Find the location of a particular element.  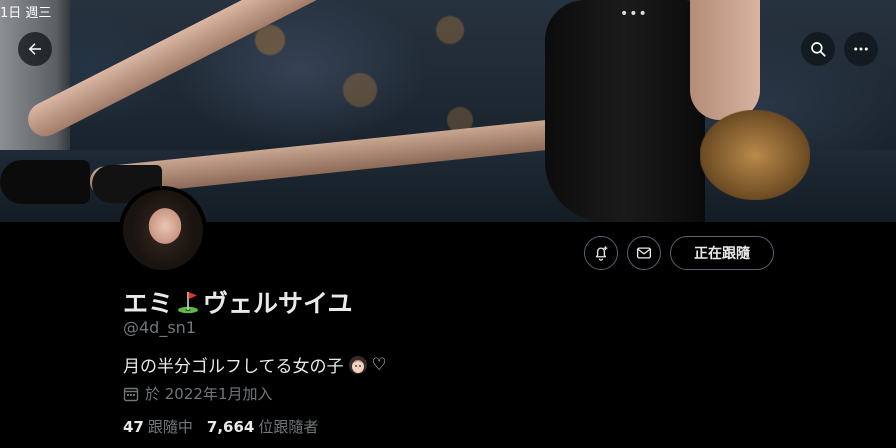

joined-text: 於 2022年1月加入 is located at coordinates (209, 394).